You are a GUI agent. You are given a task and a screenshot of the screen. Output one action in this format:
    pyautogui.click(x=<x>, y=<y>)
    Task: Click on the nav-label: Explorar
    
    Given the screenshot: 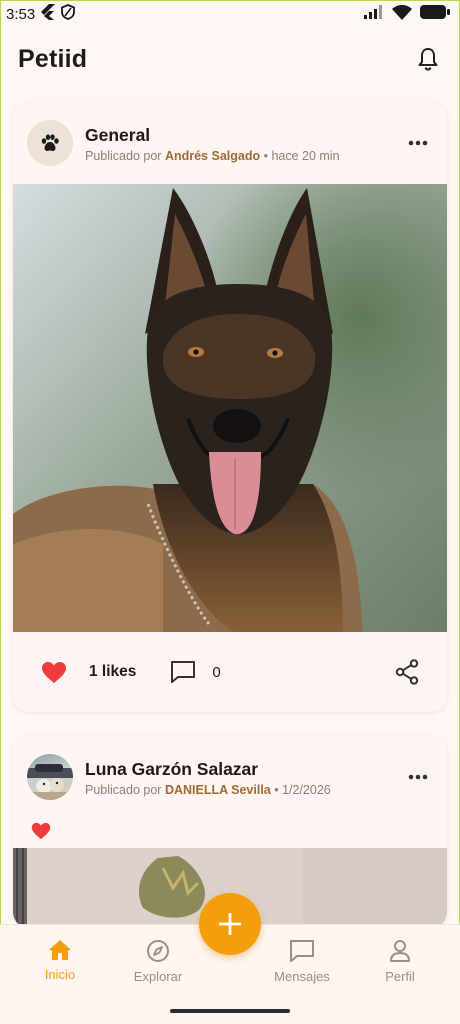 What is the action you would take?
    pyautogui.click(x=158, y=976)
    